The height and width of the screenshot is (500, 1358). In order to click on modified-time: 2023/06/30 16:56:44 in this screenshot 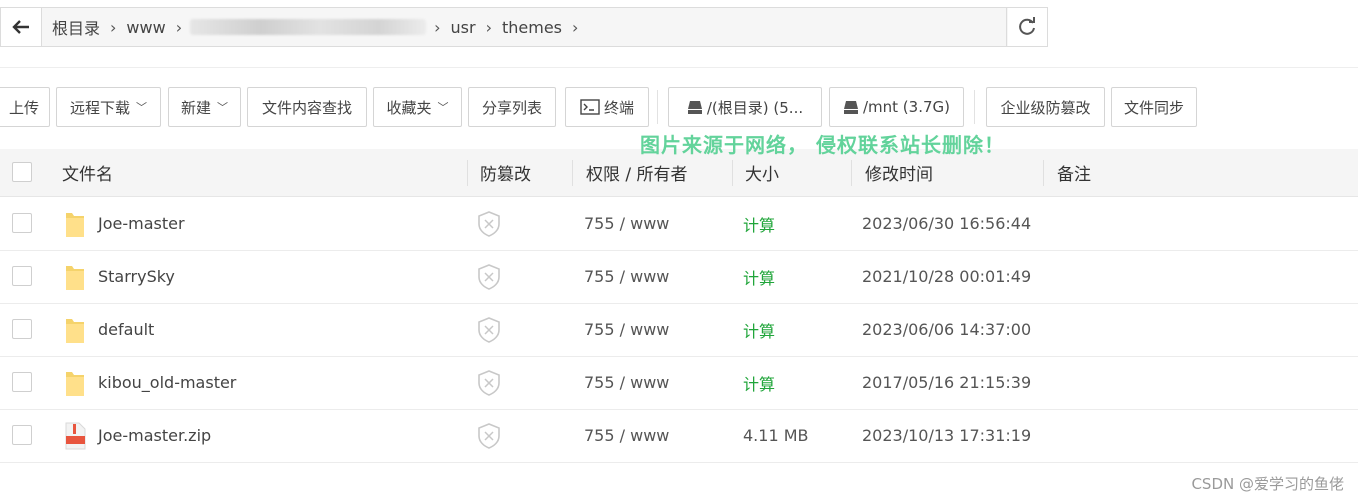, I will do `click(947, 223)`.